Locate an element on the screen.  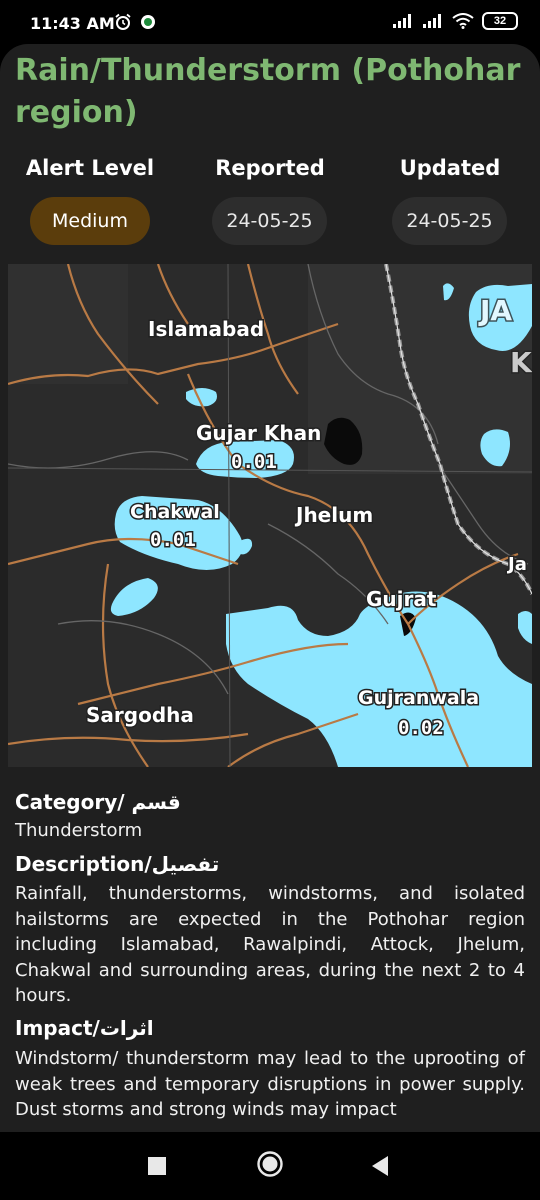
impact-heading: Impact/اثرات is located at coordinates (84, 1028).